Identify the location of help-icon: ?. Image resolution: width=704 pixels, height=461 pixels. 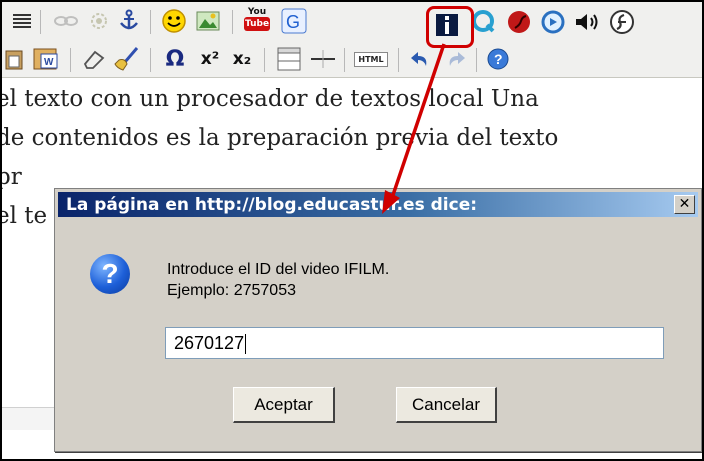
(498, 59).